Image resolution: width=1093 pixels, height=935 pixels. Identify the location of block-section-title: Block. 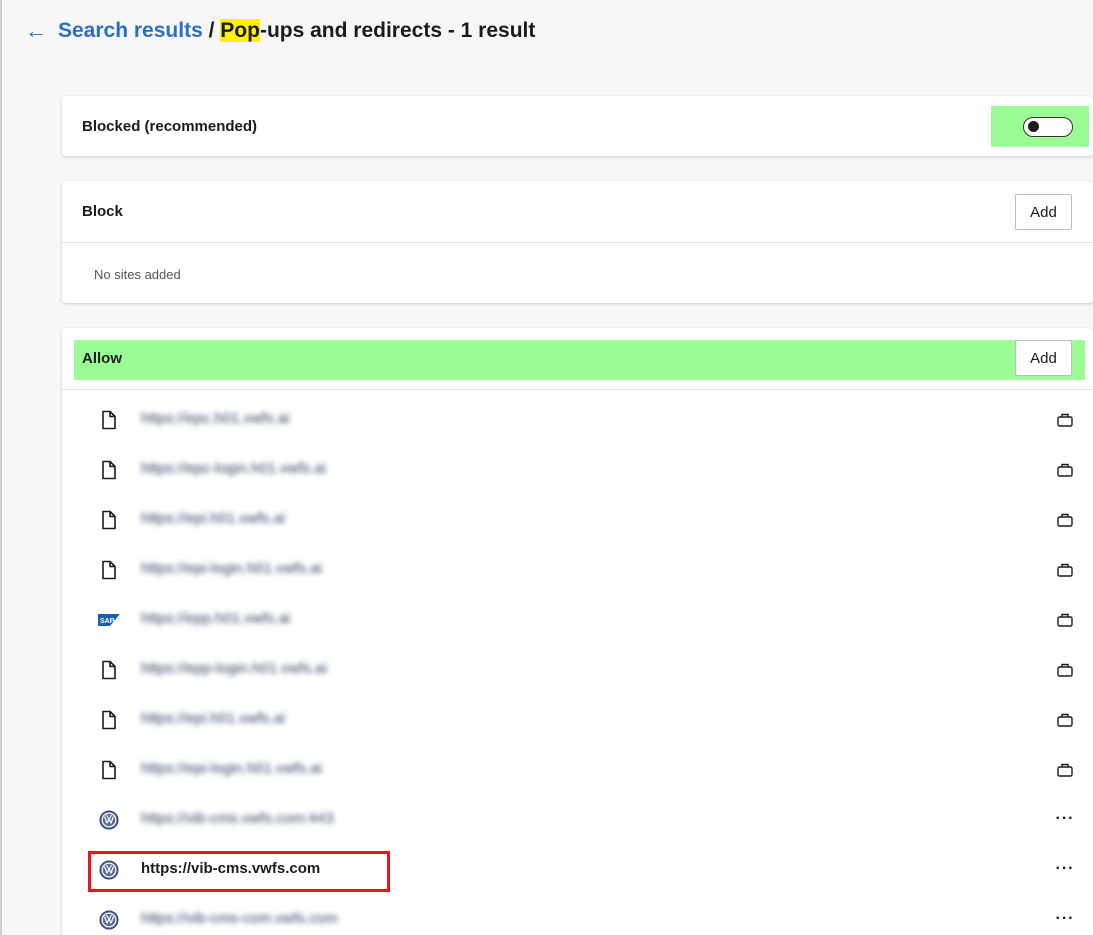
(102, 211).